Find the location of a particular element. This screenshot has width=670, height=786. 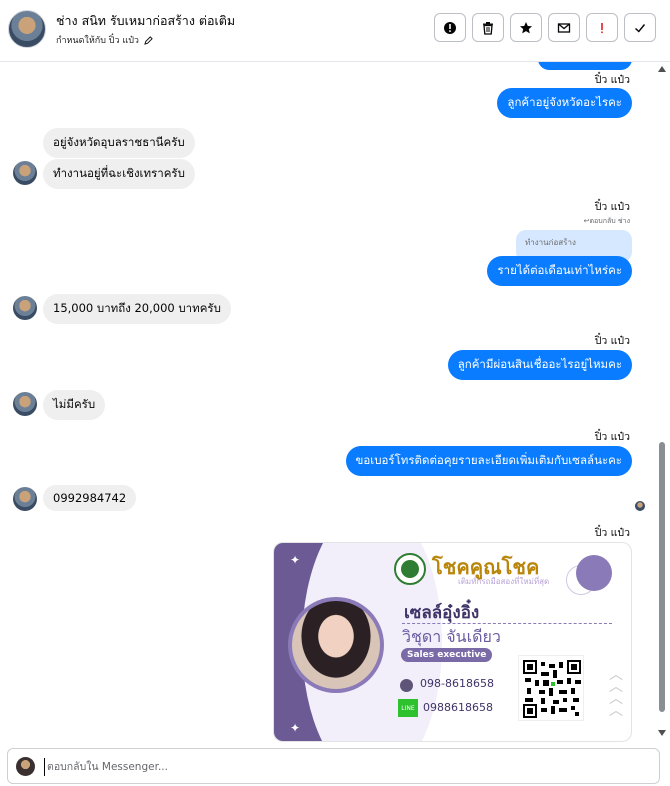

phone-icon is located at coordinates (406, 685).